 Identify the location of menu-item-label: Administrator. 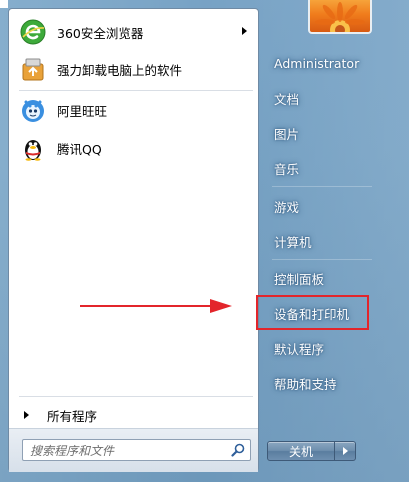
(317, 63).